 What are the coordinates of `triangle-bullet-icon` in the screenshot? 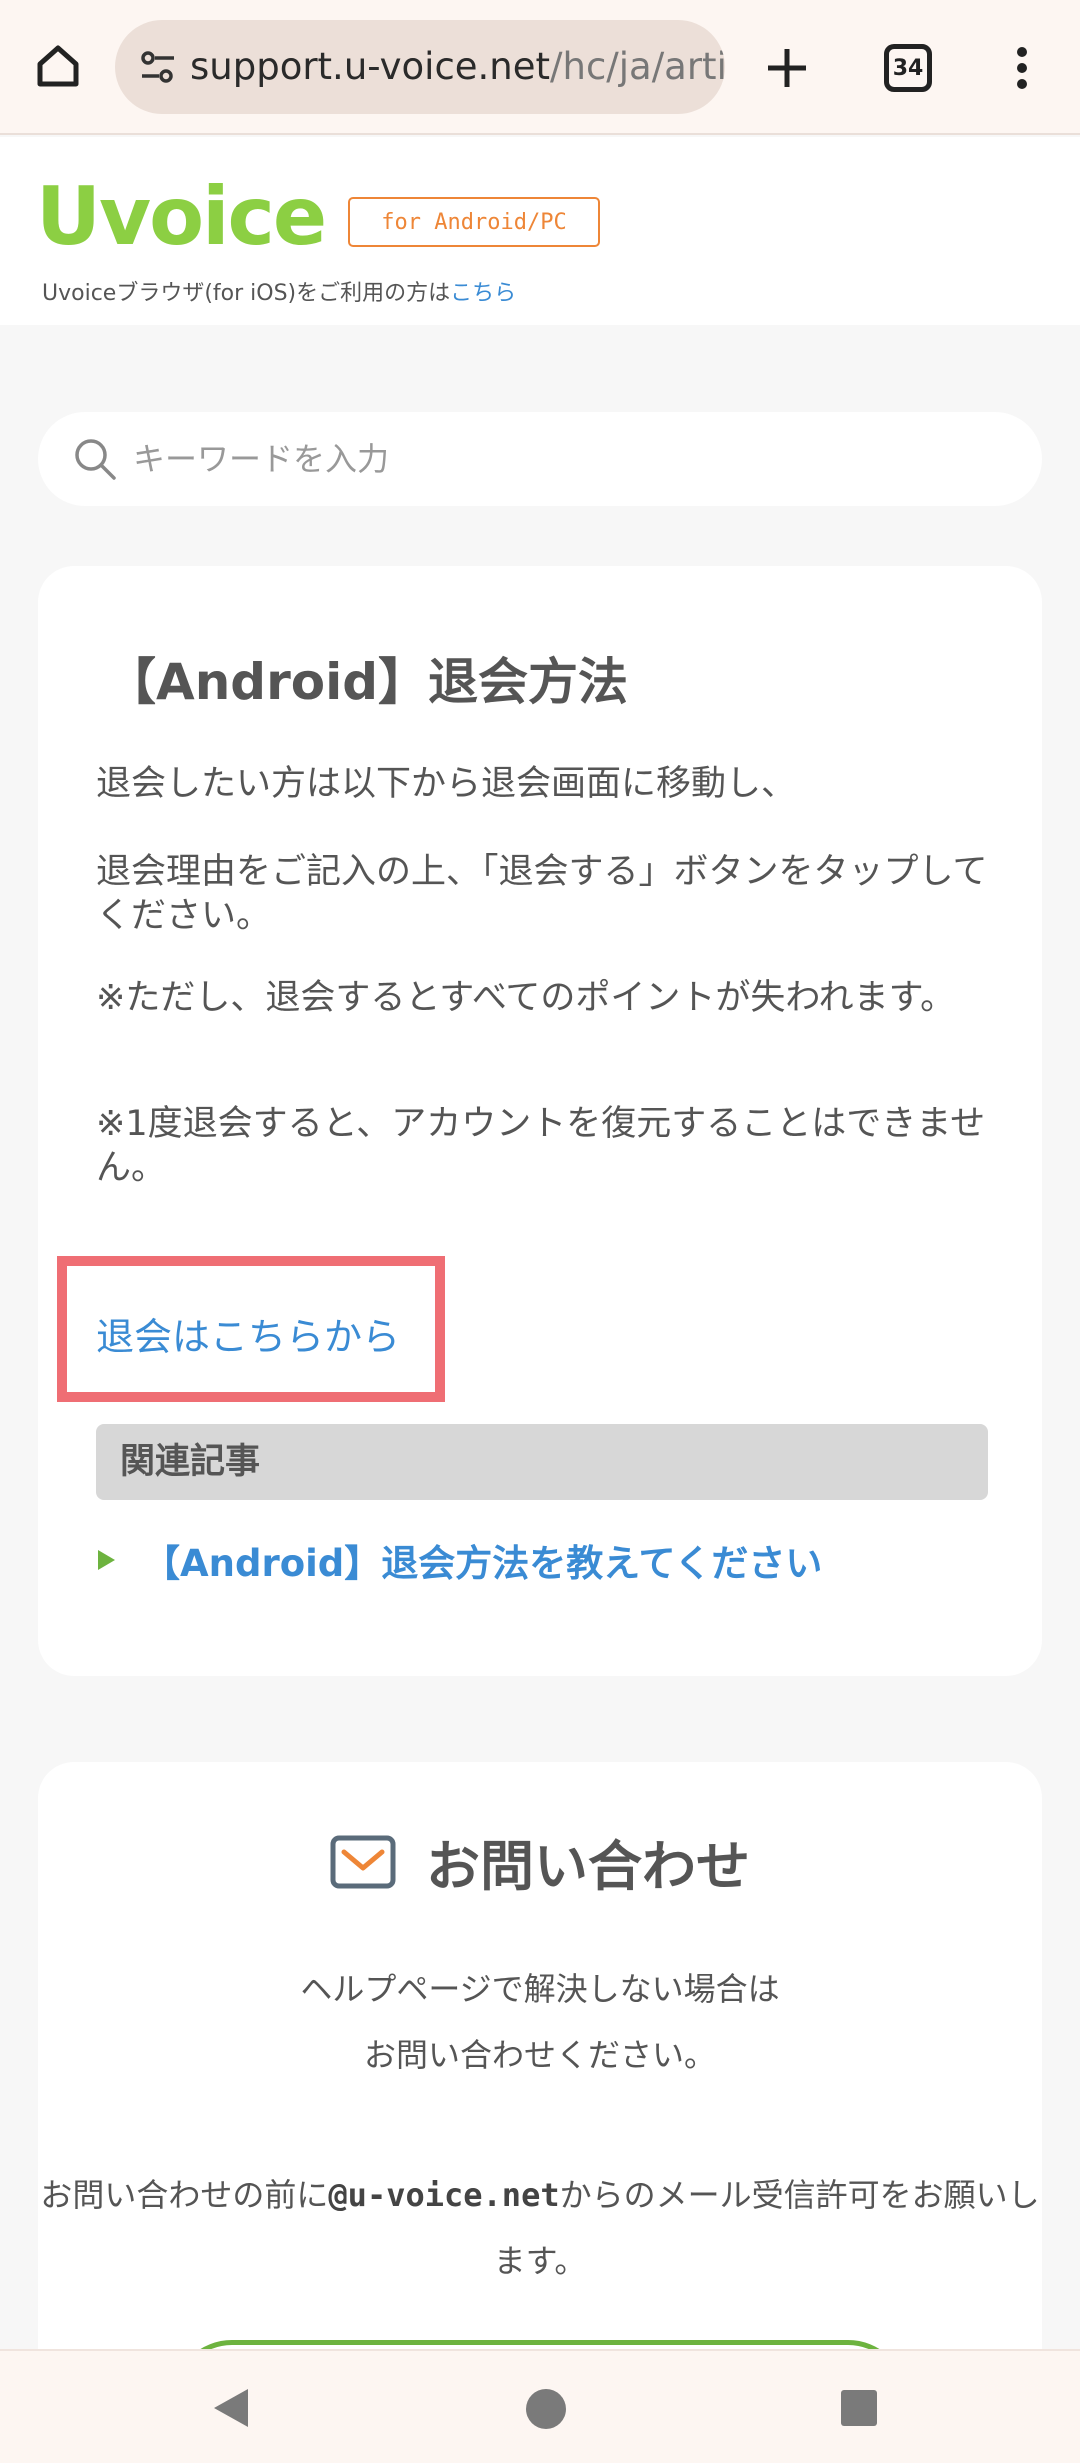 It's located at (106, 1560).